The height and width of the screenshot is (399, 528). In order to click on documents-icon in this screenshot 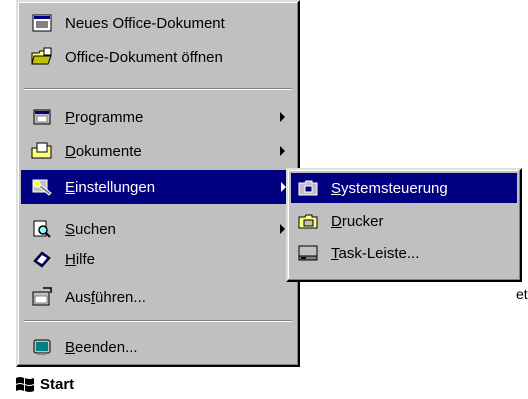, I will do `click(42, 151)`.